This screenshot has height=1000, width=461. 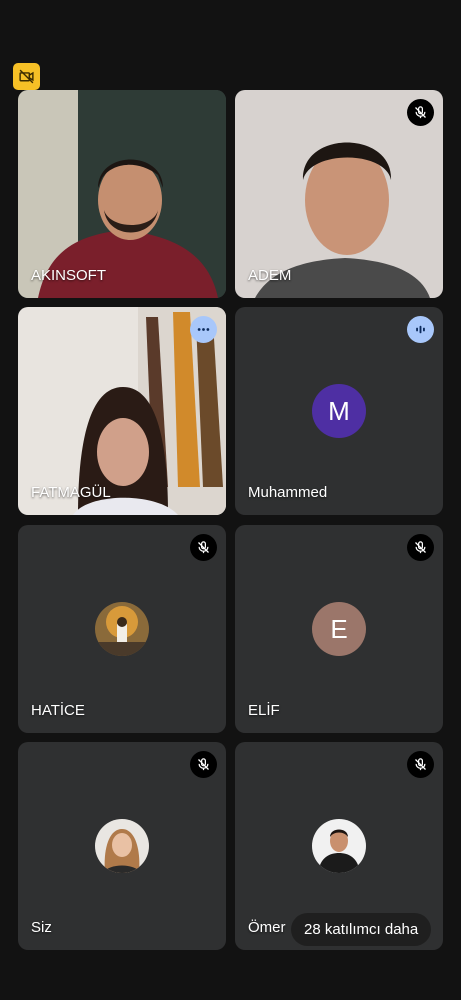 What do you see at coordinates (267, 927) in the screenshot?
I see `participant-name: Ömer` at bounding box center [267, 927].